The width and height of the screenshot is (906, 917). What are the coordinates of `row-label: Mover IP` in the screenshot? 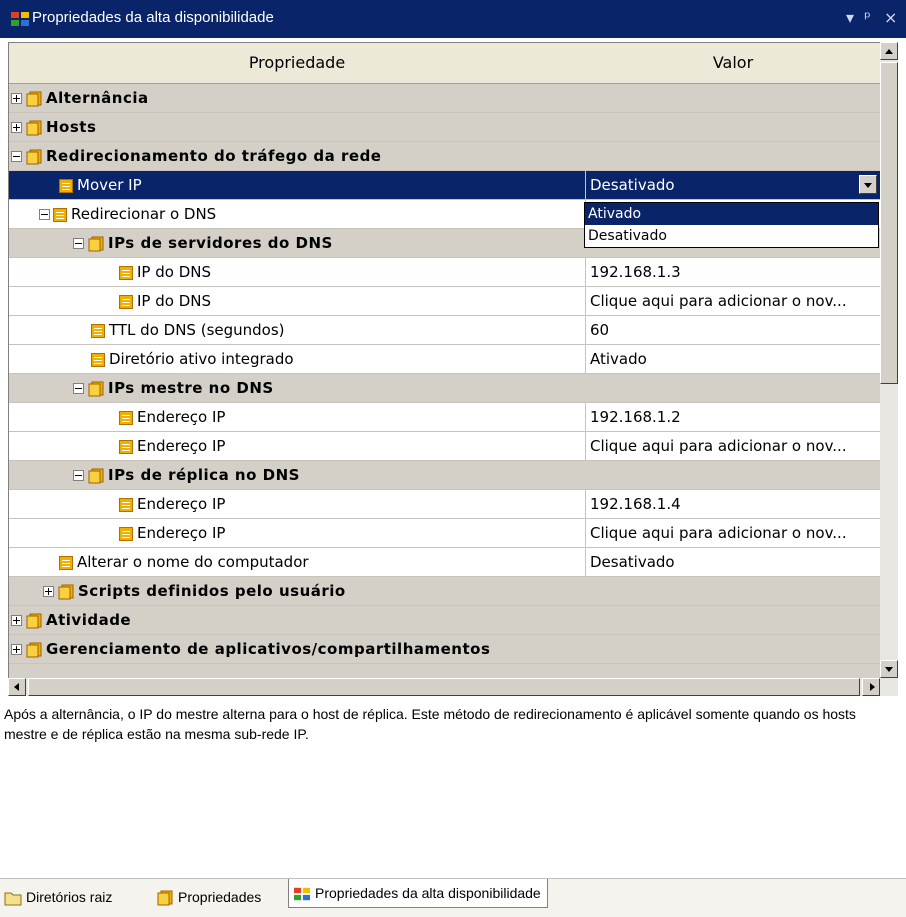 It's located at (109, 185).